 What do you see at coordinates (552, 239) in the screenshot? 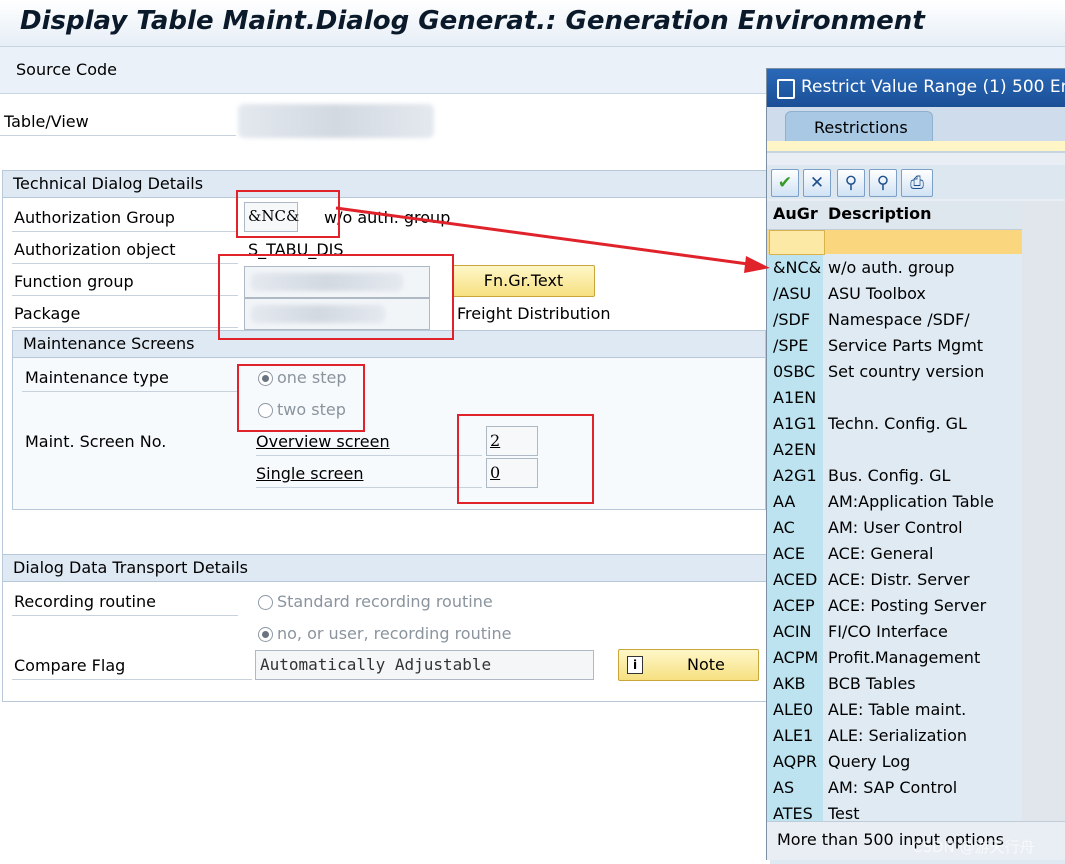
I see `annotation-arrow` at bounding box center [552, 239].